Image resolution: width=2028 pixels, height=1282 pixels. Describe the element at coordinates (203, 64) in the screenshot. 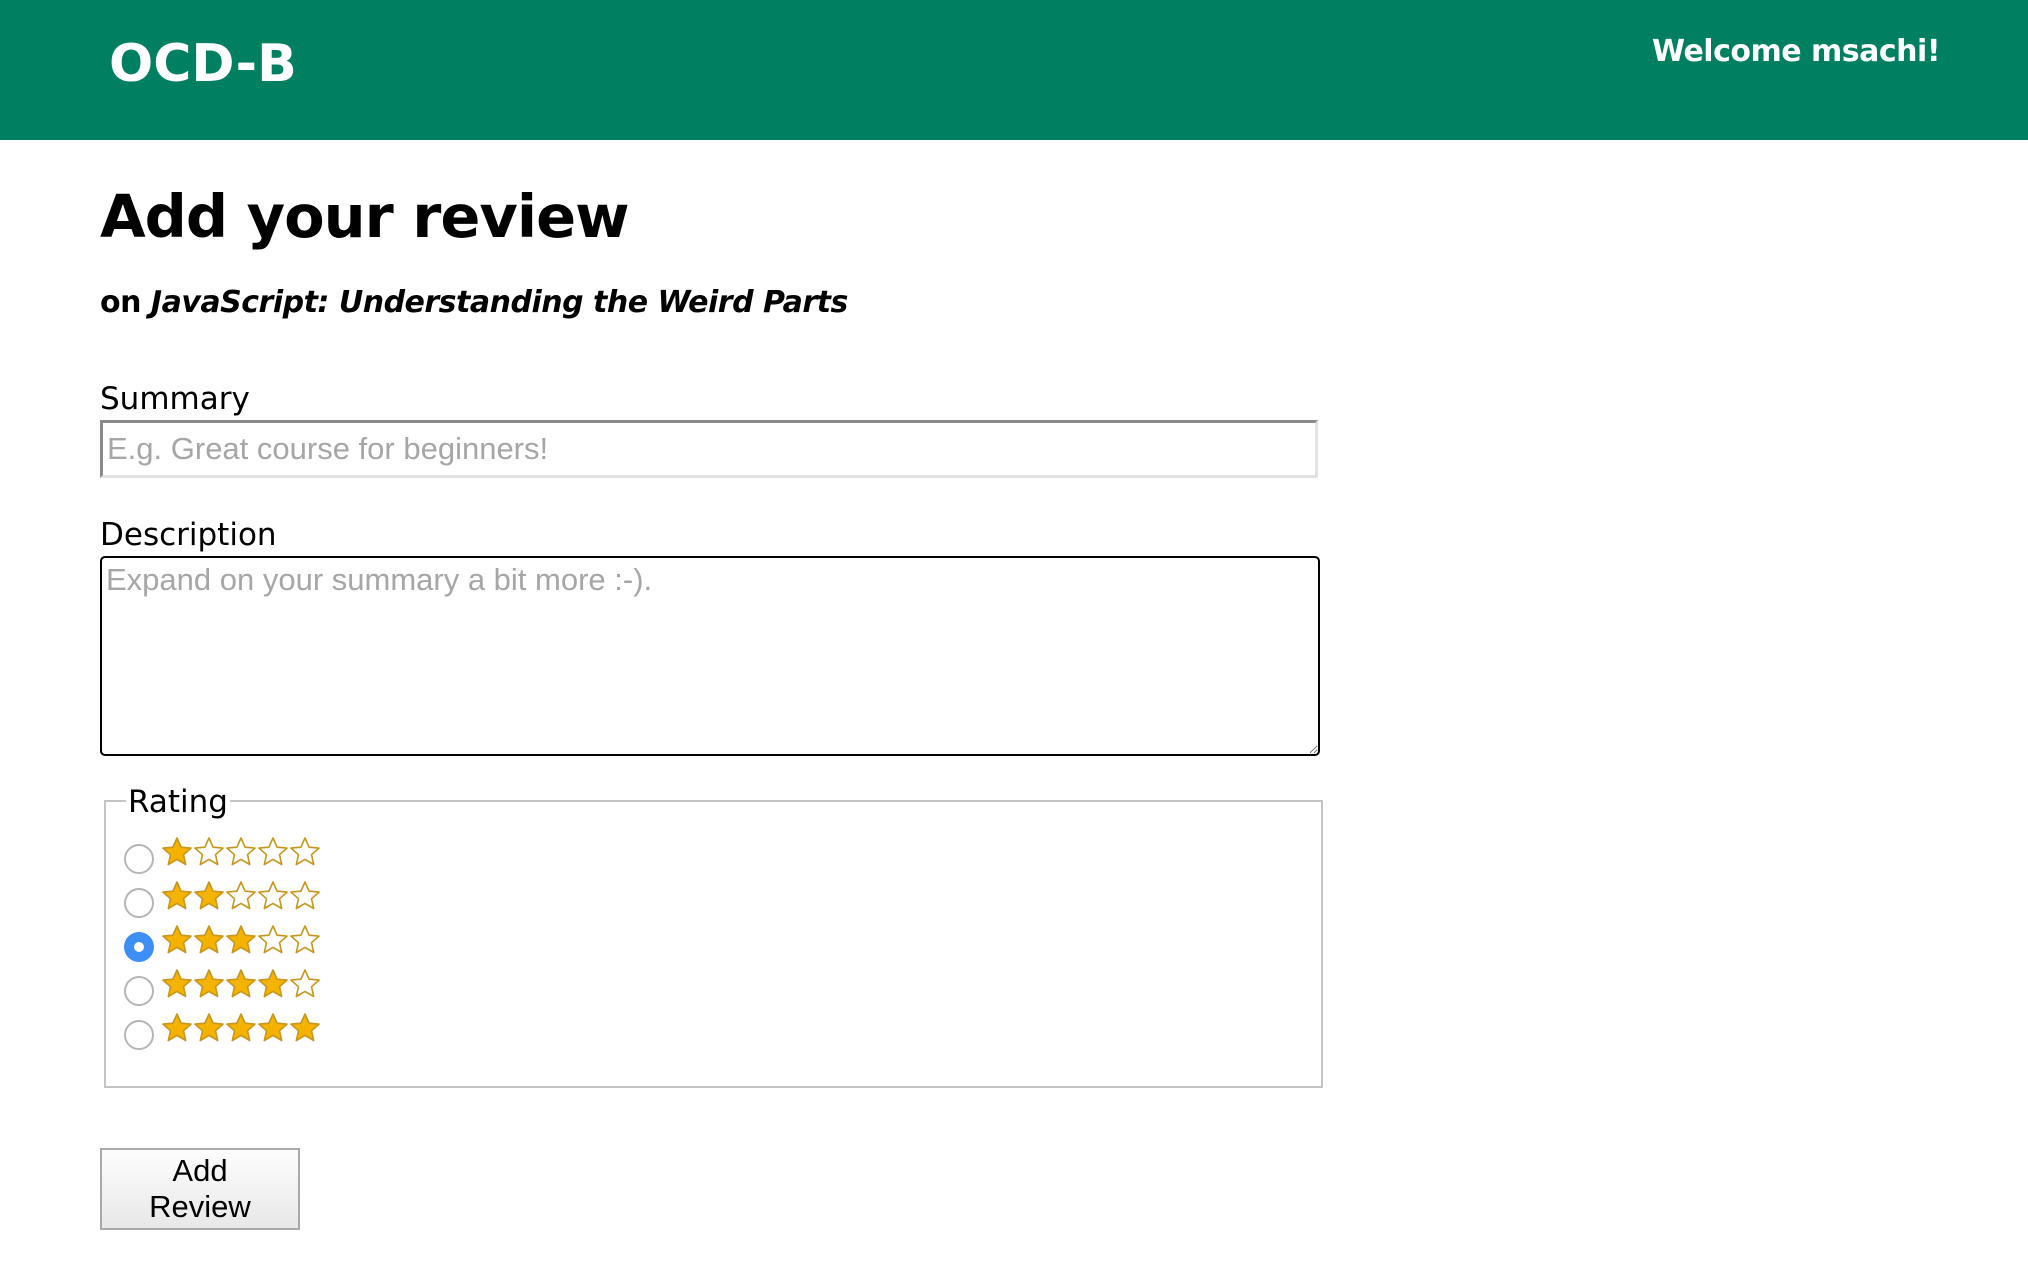

I see `brand-logo: OCD-B` at that location.